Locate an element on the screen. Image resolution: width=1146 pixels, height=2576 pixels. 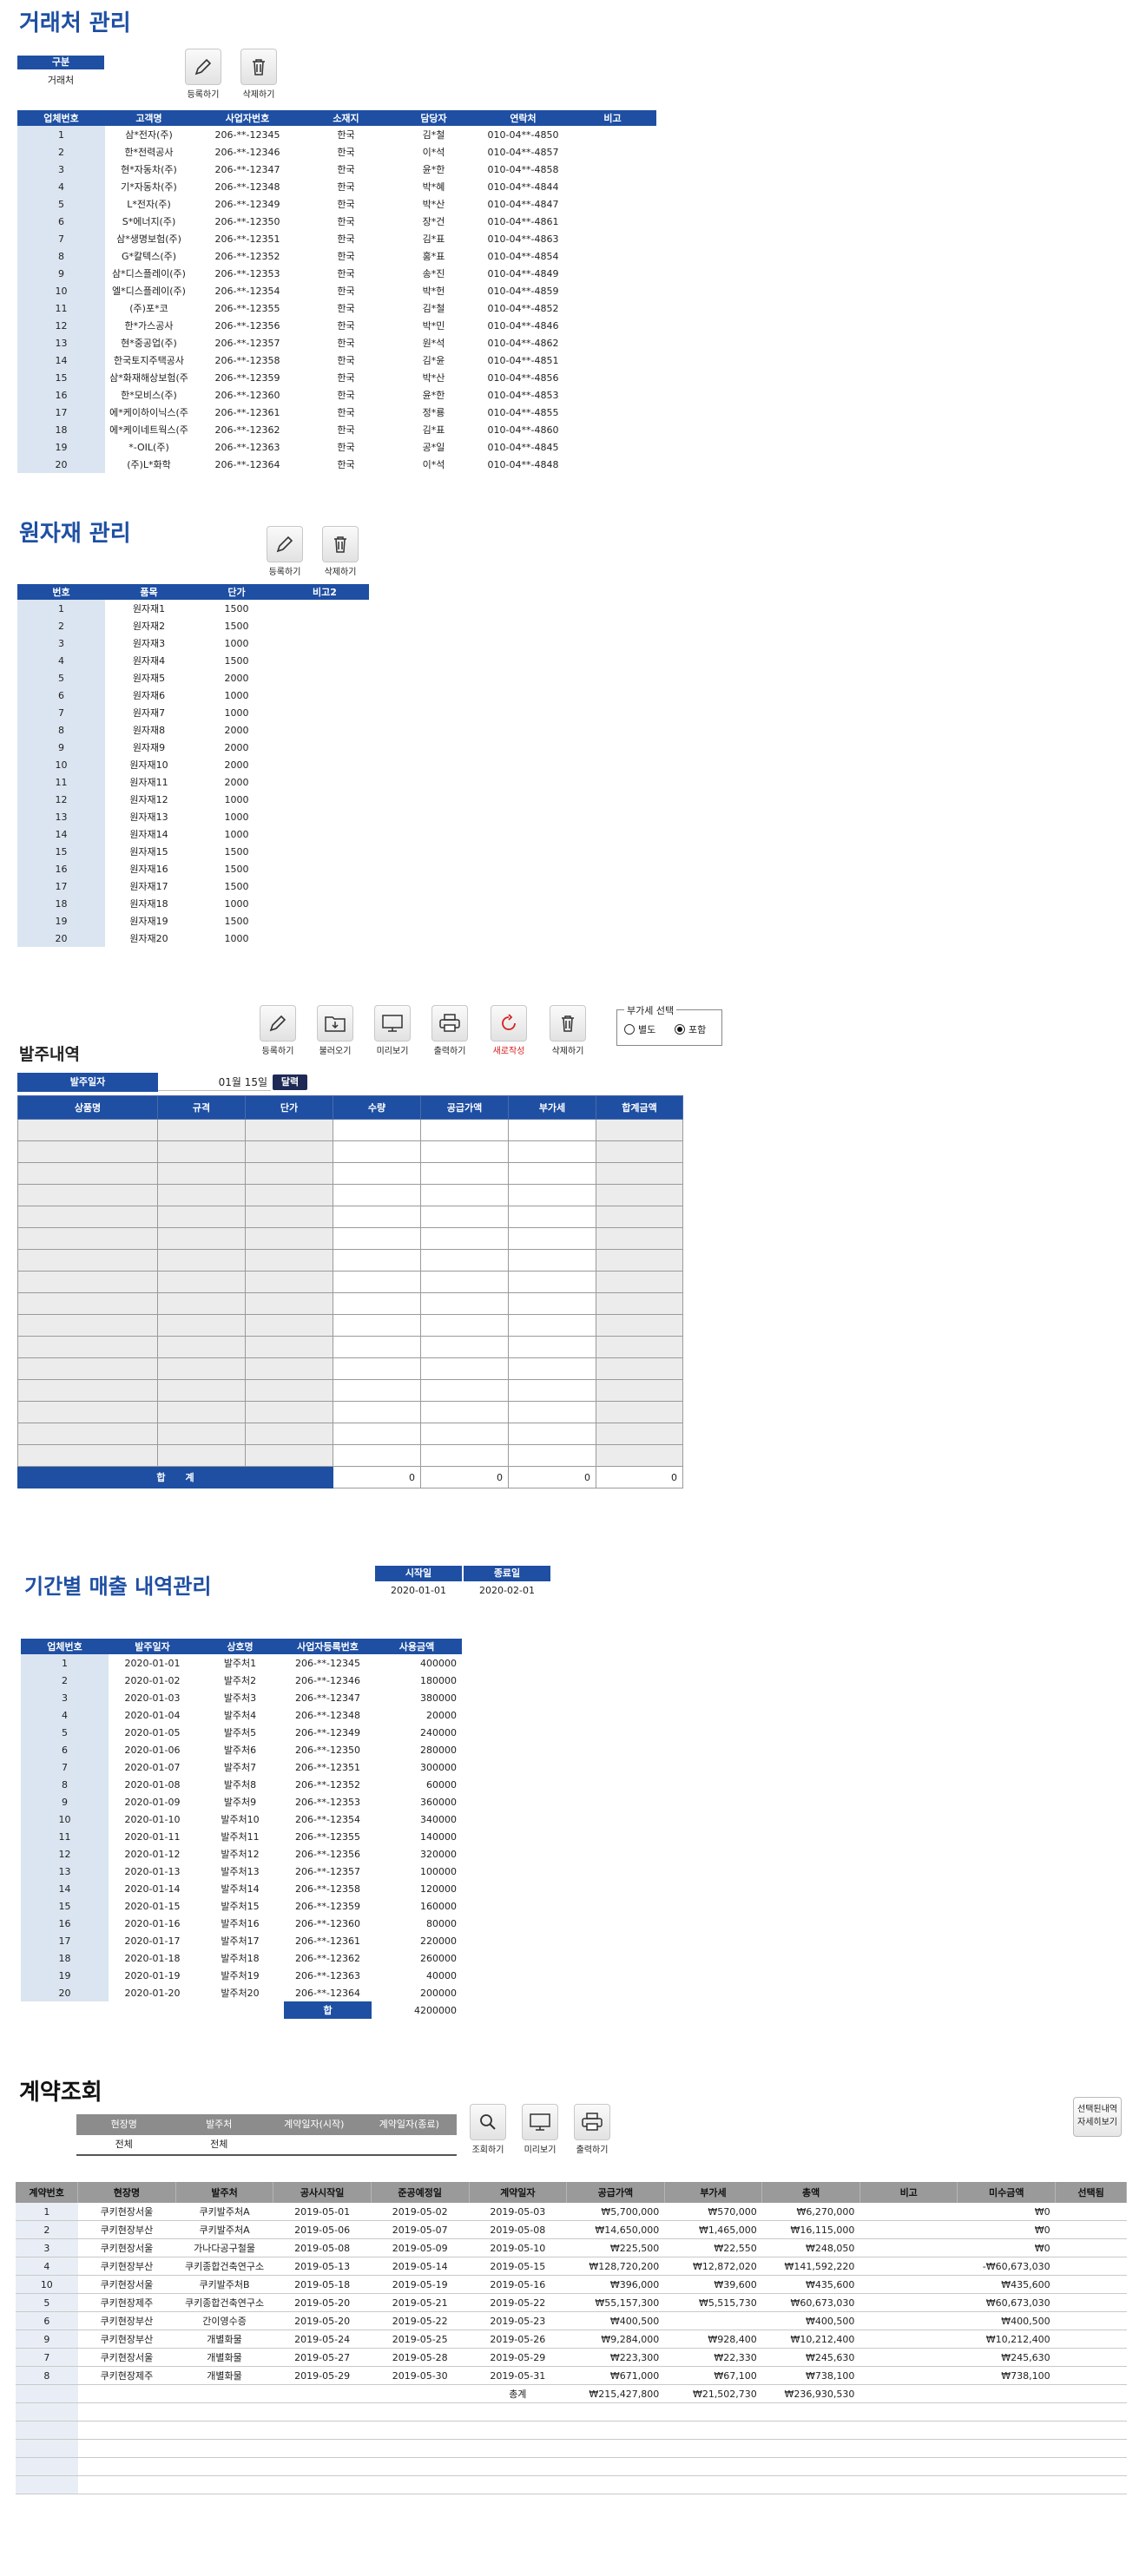
partner-cell: 16 is located at coordinates (61, 395).